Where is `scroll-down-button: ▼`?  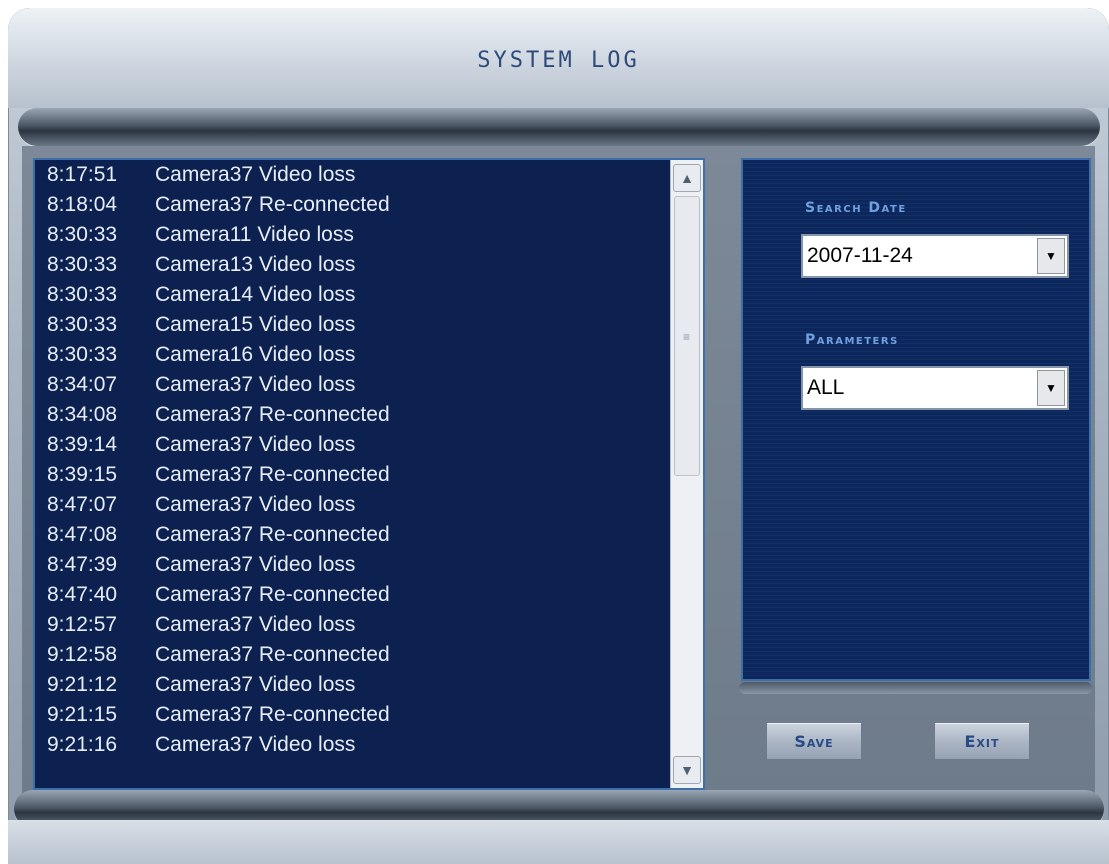 scroll-down-button: ▼ is located at coordinates (687, 770).